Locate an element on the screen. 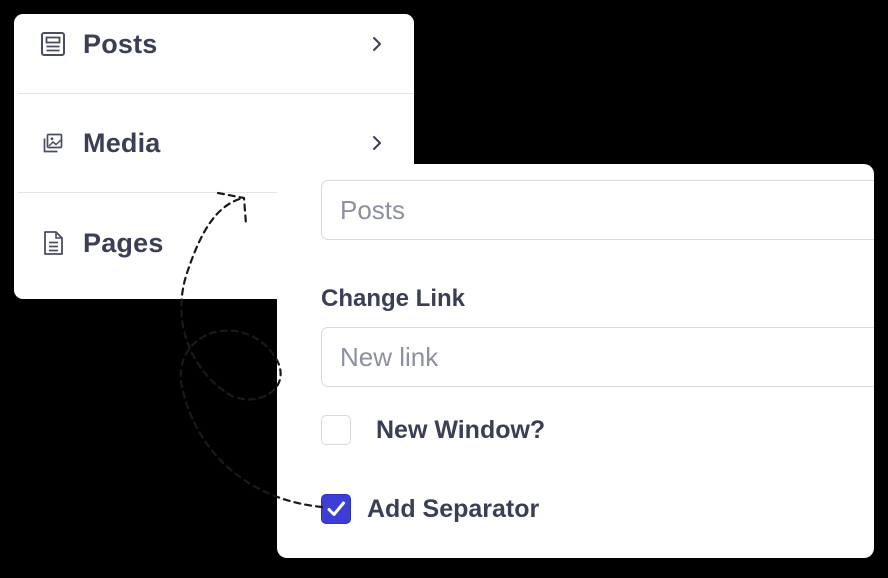 The width and height of the screenshot is (888, 578). menu-label-media: Media is located at coordinates (122, 142).